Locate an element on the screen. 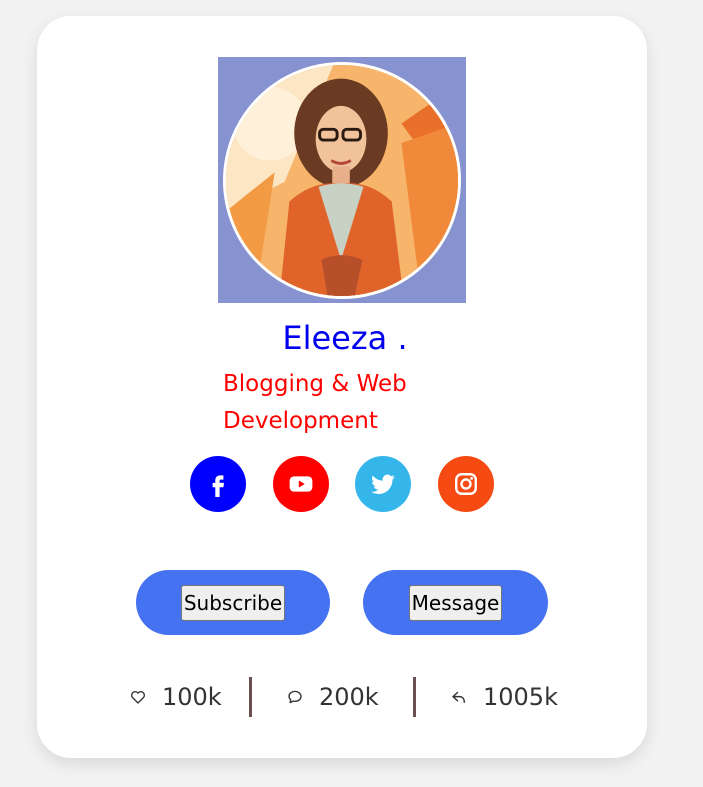 Image resolution: width=703 pixels, height=787 pixels. facebook-icon is located at coordinates (218, 486).